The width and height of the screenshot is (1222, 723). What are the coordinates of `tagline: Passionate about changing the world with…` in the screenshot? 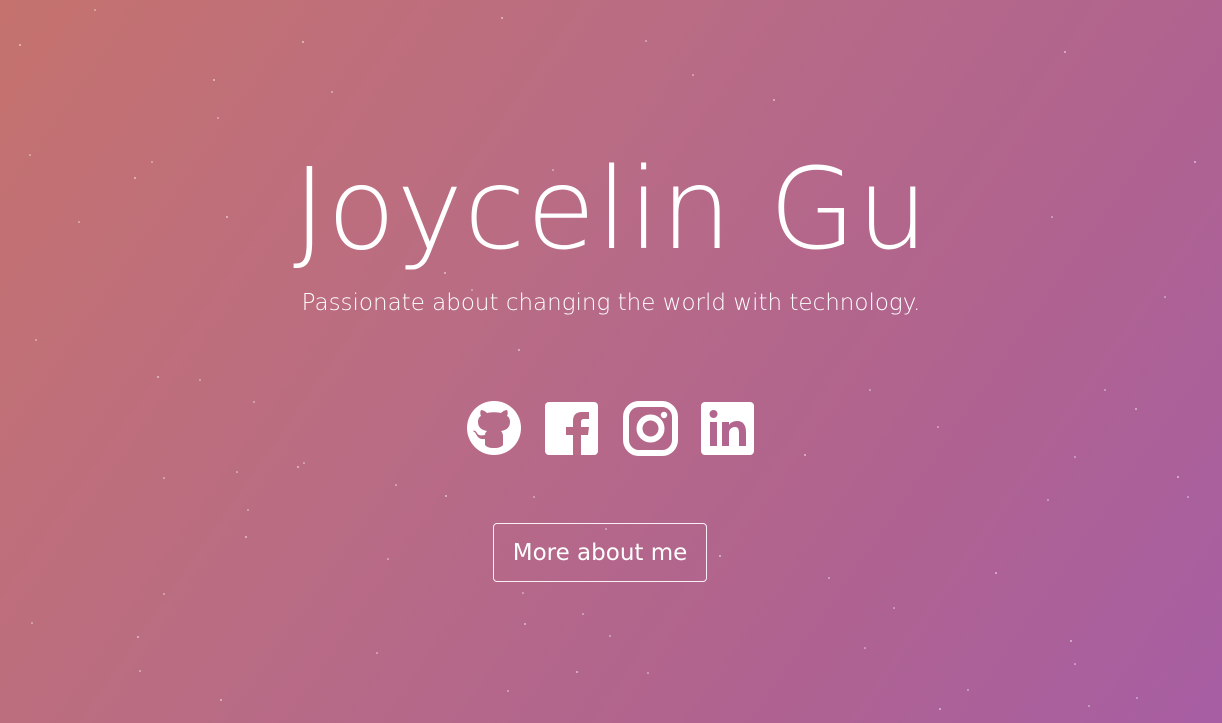 It's located at (611, 303).